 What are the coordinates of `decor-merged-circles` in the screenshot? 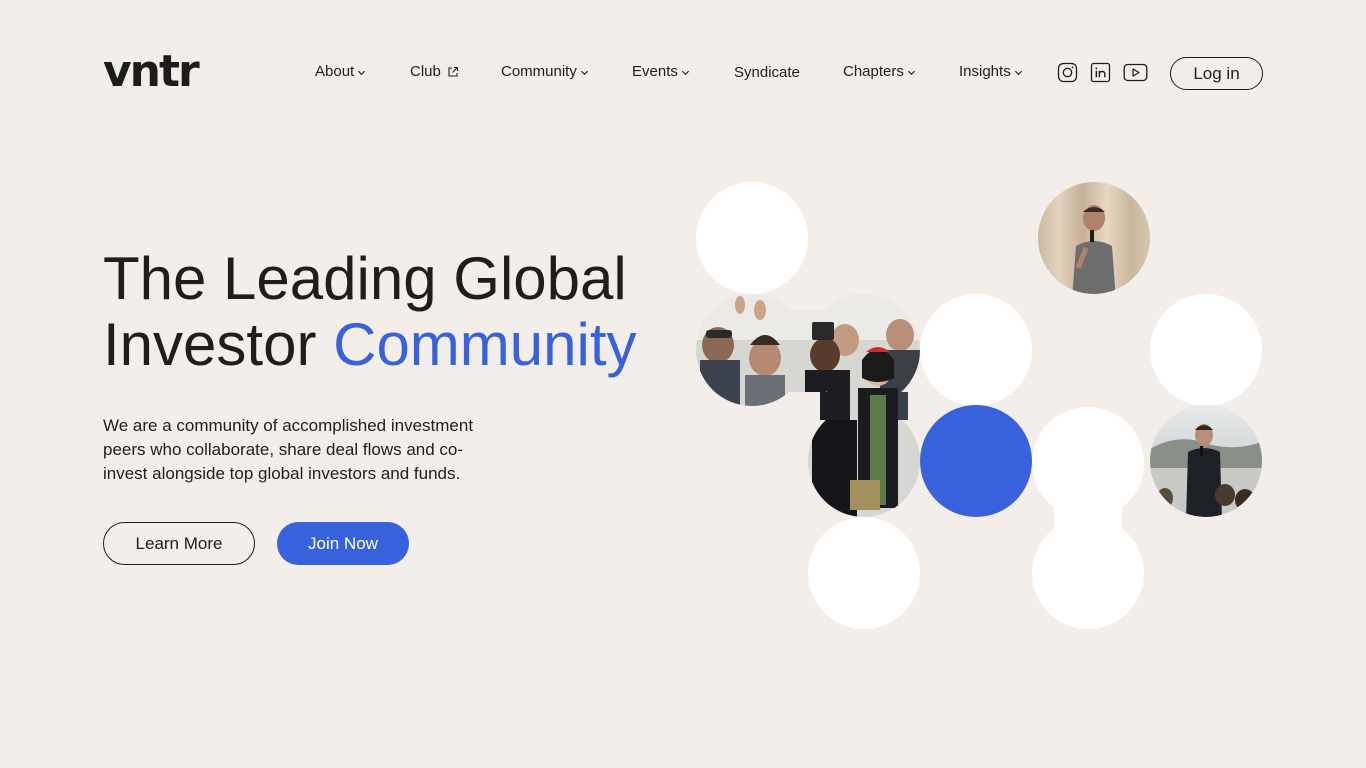 It's located at (1088, 518).